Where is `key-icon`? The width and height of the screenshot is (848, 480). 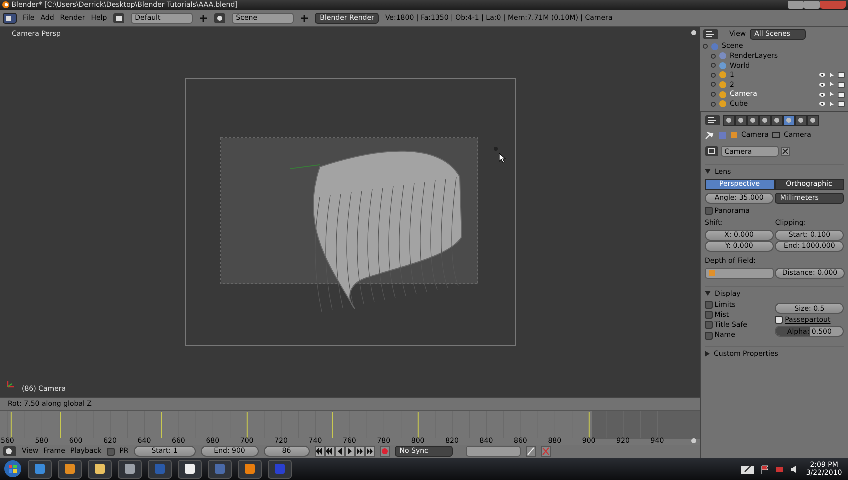
key-icon is located at coordinates (531, 451).